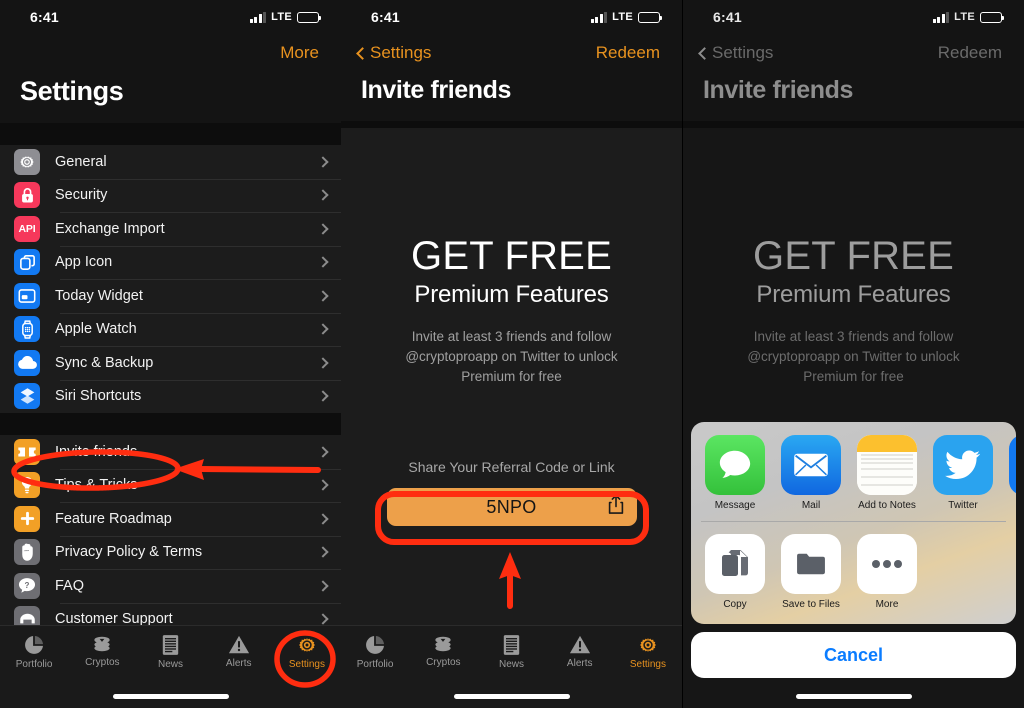  Describe the element at coordinates (887, 505) in the screenshot. I see `share-app-label: Add to Notes` at that location.